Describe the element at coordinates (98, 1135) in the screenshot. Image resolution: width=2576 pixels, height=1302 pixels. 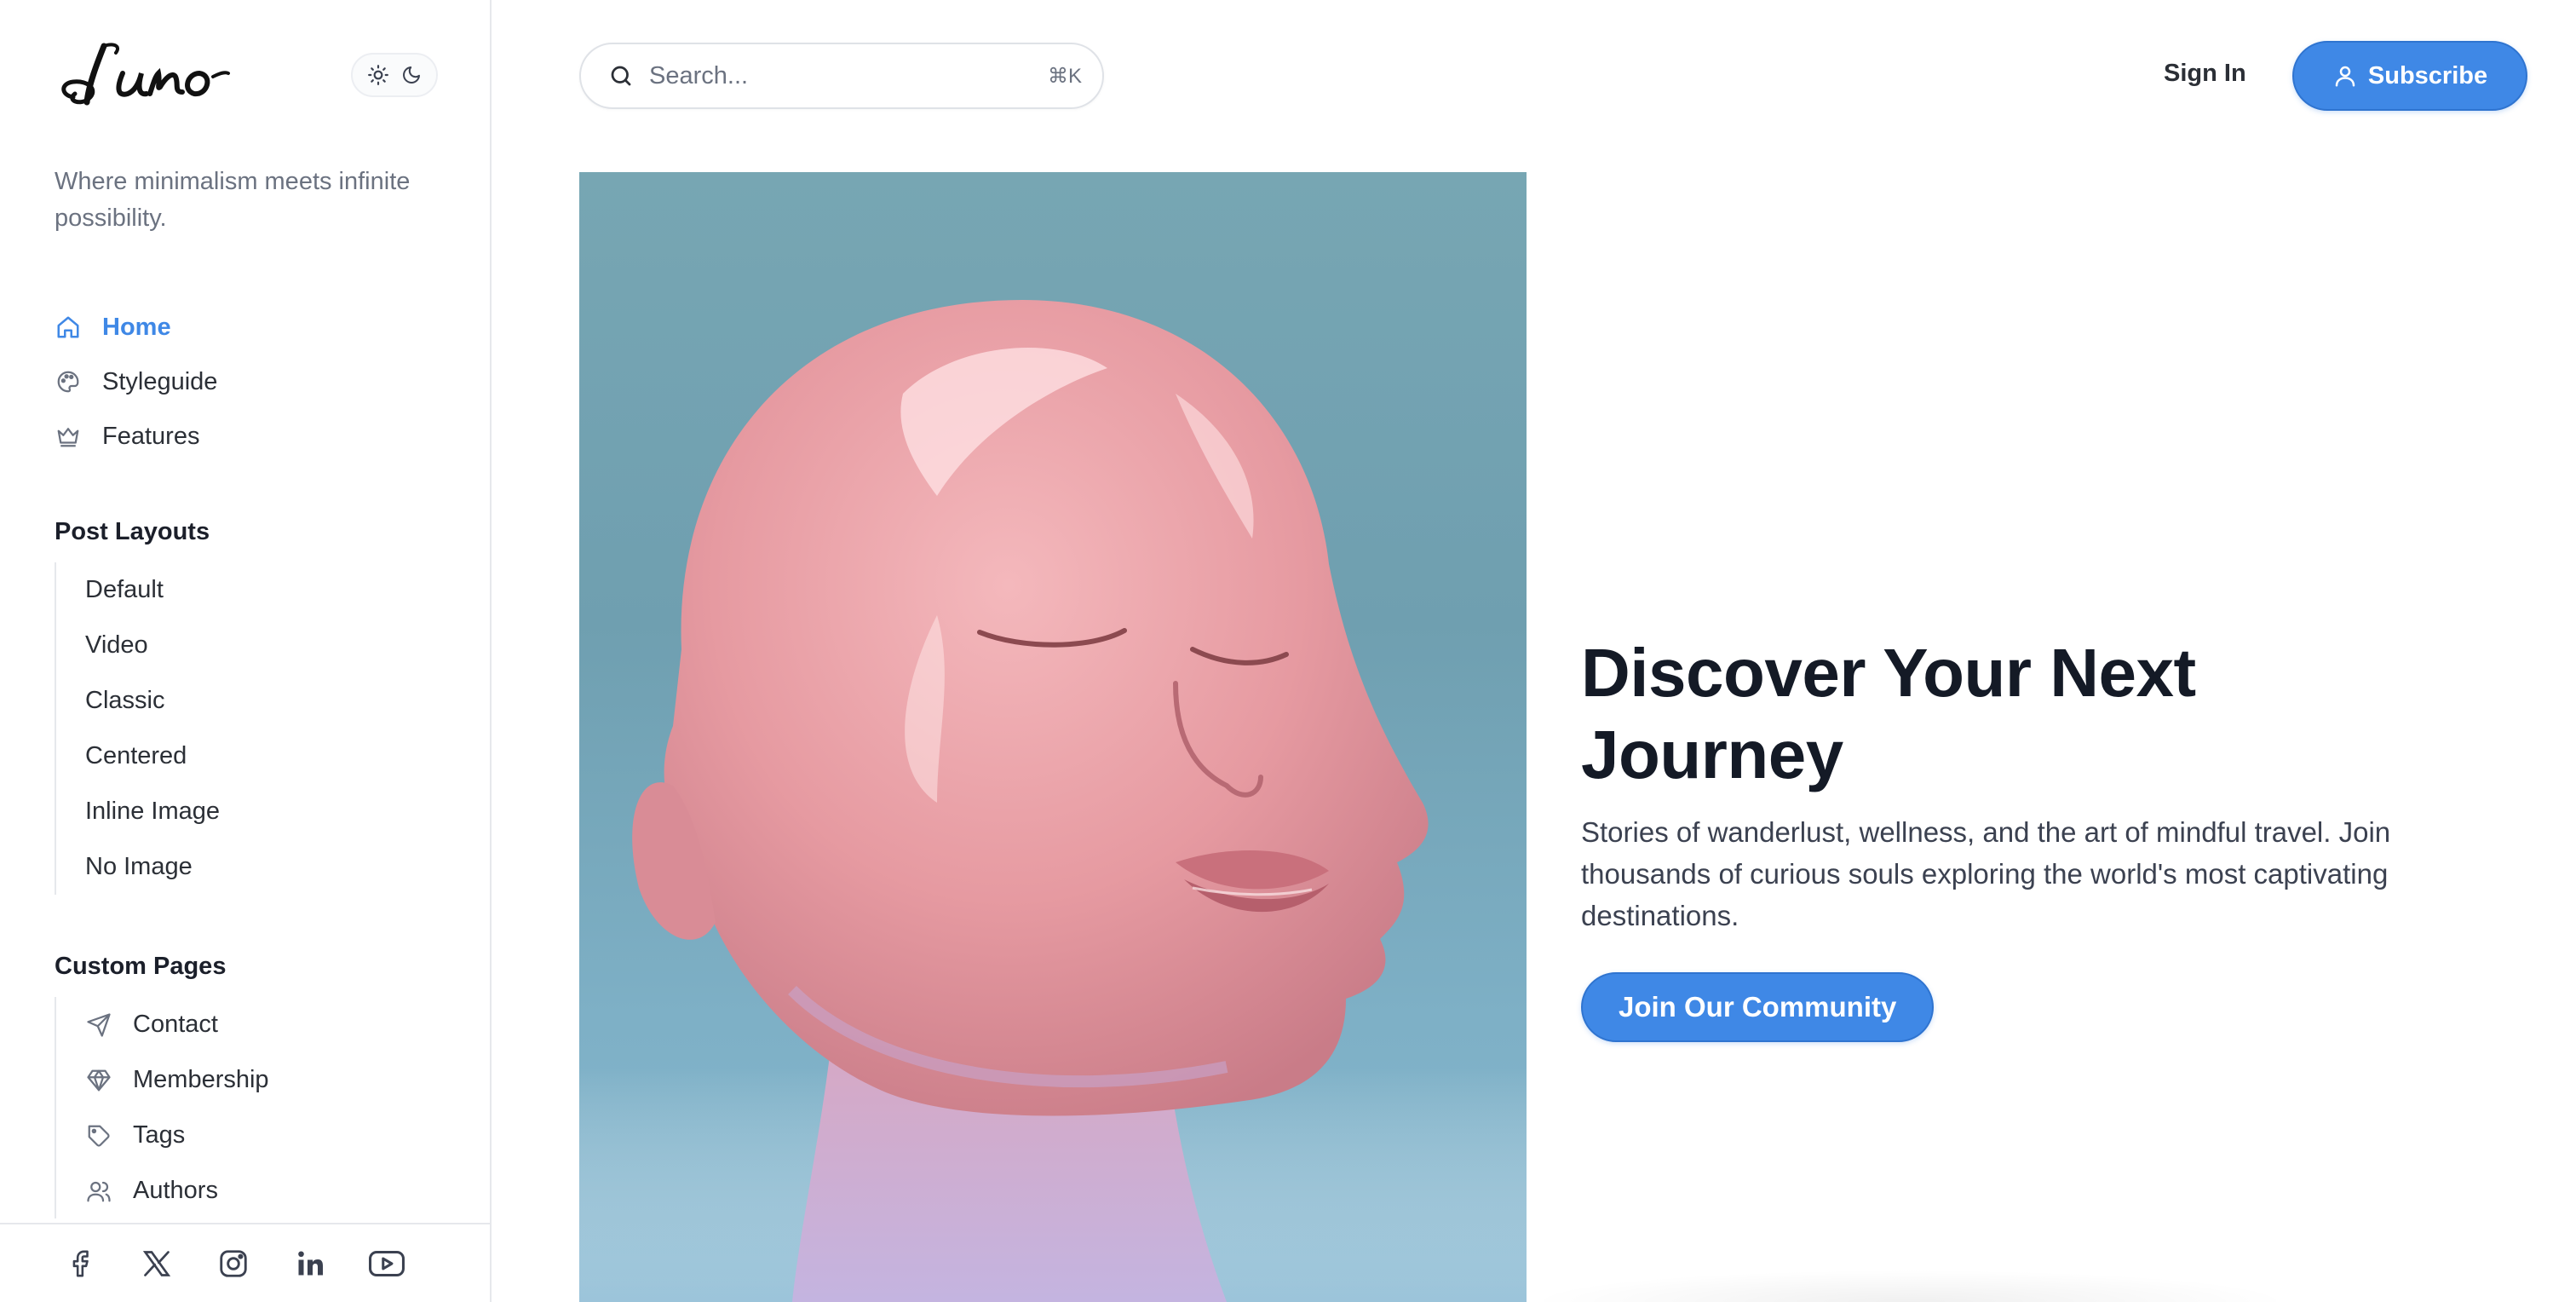
I see `tag-icon` at that location.